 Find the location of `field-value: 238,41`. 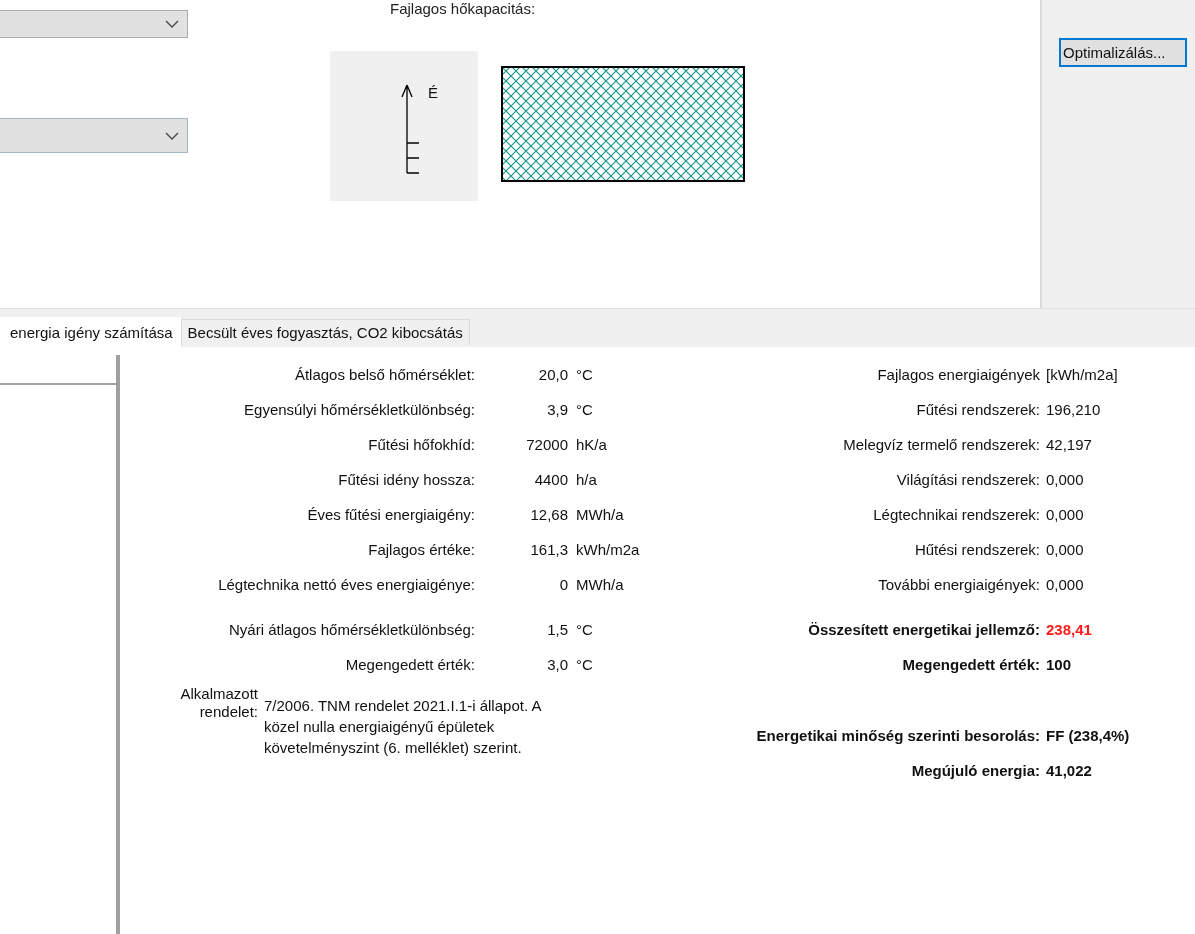

field-value: 238,41 is located at coordinates (1069, 629).